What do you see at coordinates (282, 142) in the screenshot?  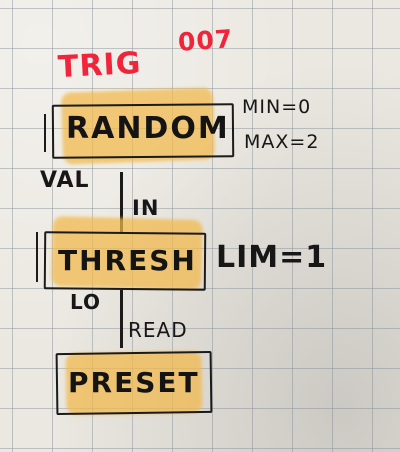 I see `random-param-max: MAX=2` at bounding box center [282, 142].